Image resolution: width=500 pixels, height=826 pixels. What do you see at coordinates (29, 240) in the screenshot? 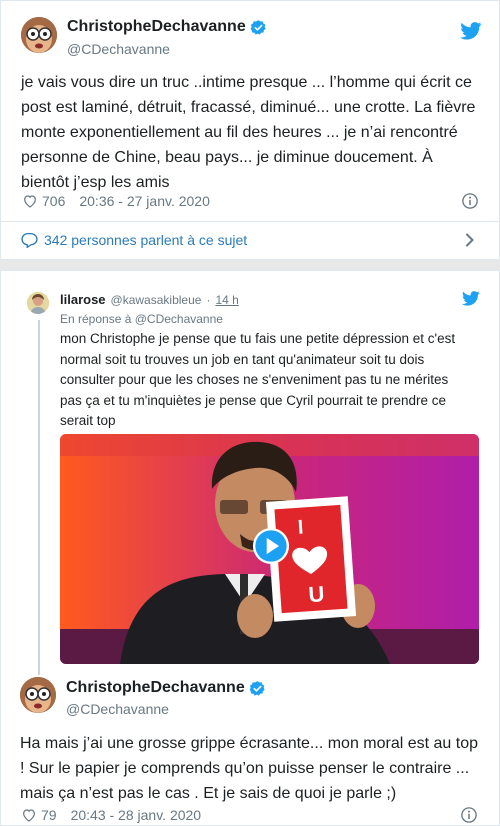
I see `comment-icon` at bounding box center [29, 240].